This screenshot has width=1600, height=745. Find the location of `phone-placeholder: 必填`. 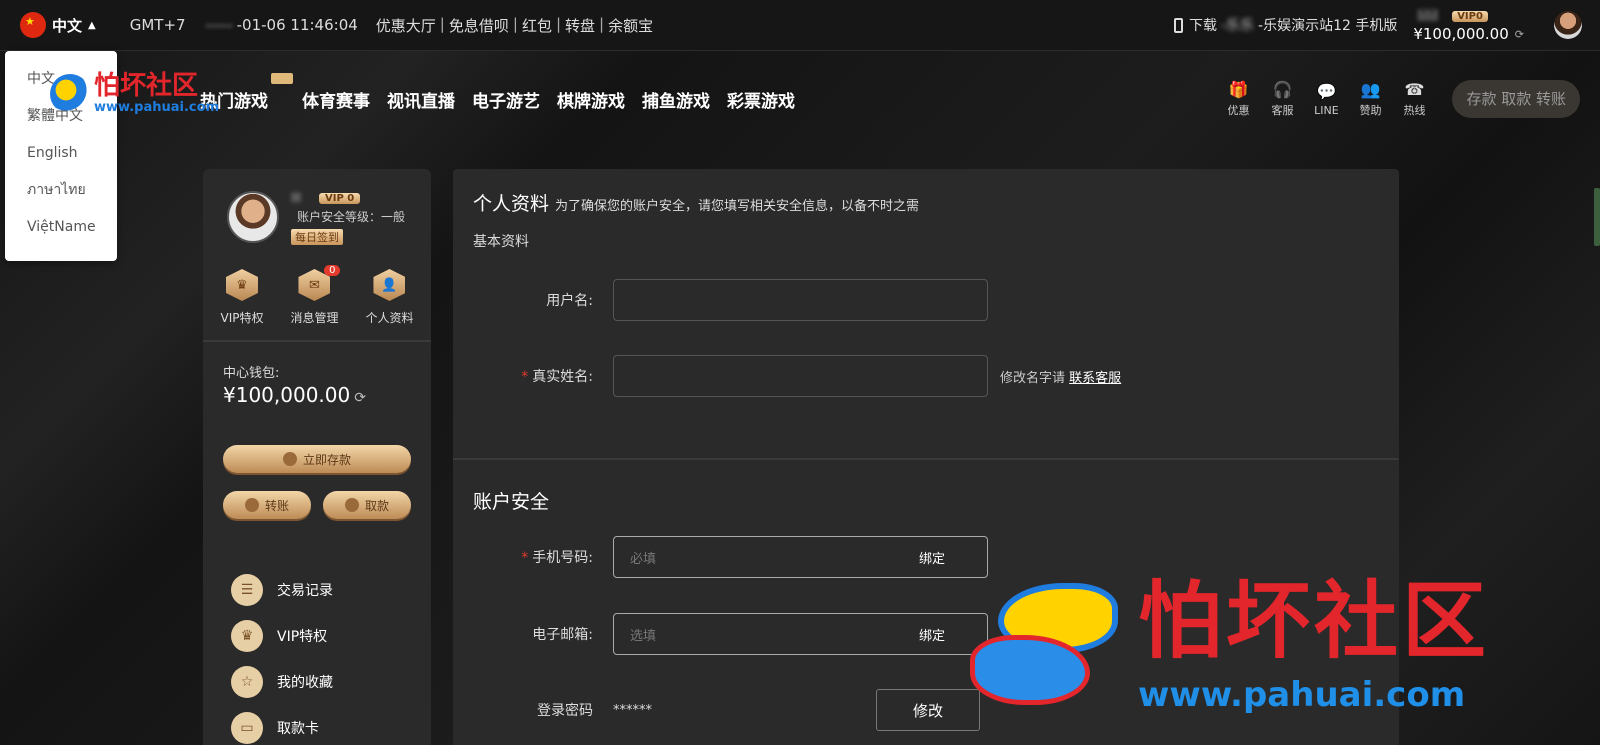

phone-placeholder: 必填 is located at coordinates (643, 559).